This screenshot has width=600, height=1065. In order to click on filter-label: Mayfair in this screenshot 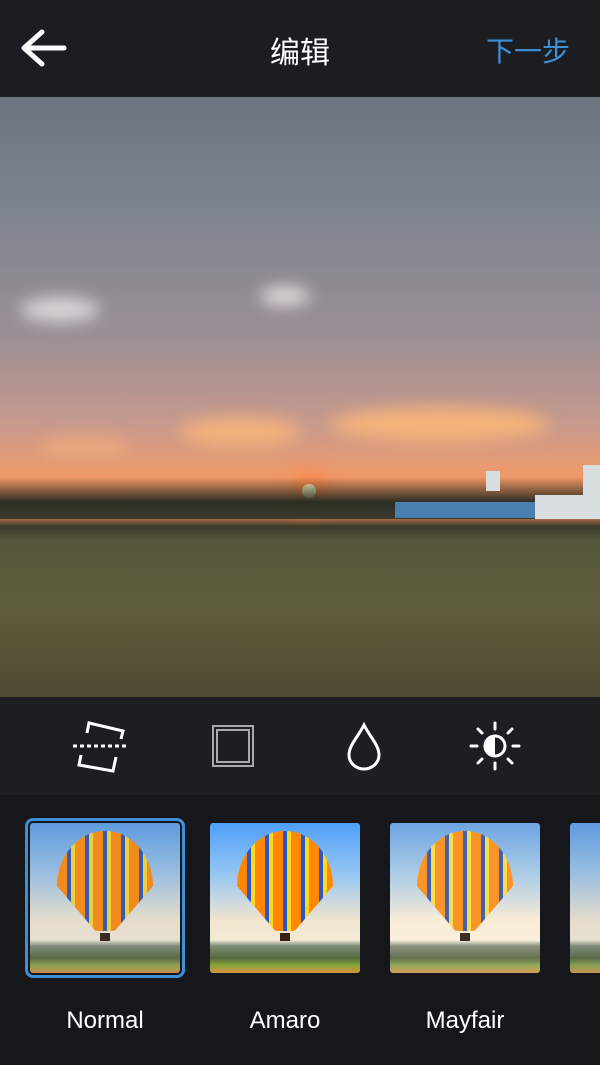, I will do `click(465, 1020)`.